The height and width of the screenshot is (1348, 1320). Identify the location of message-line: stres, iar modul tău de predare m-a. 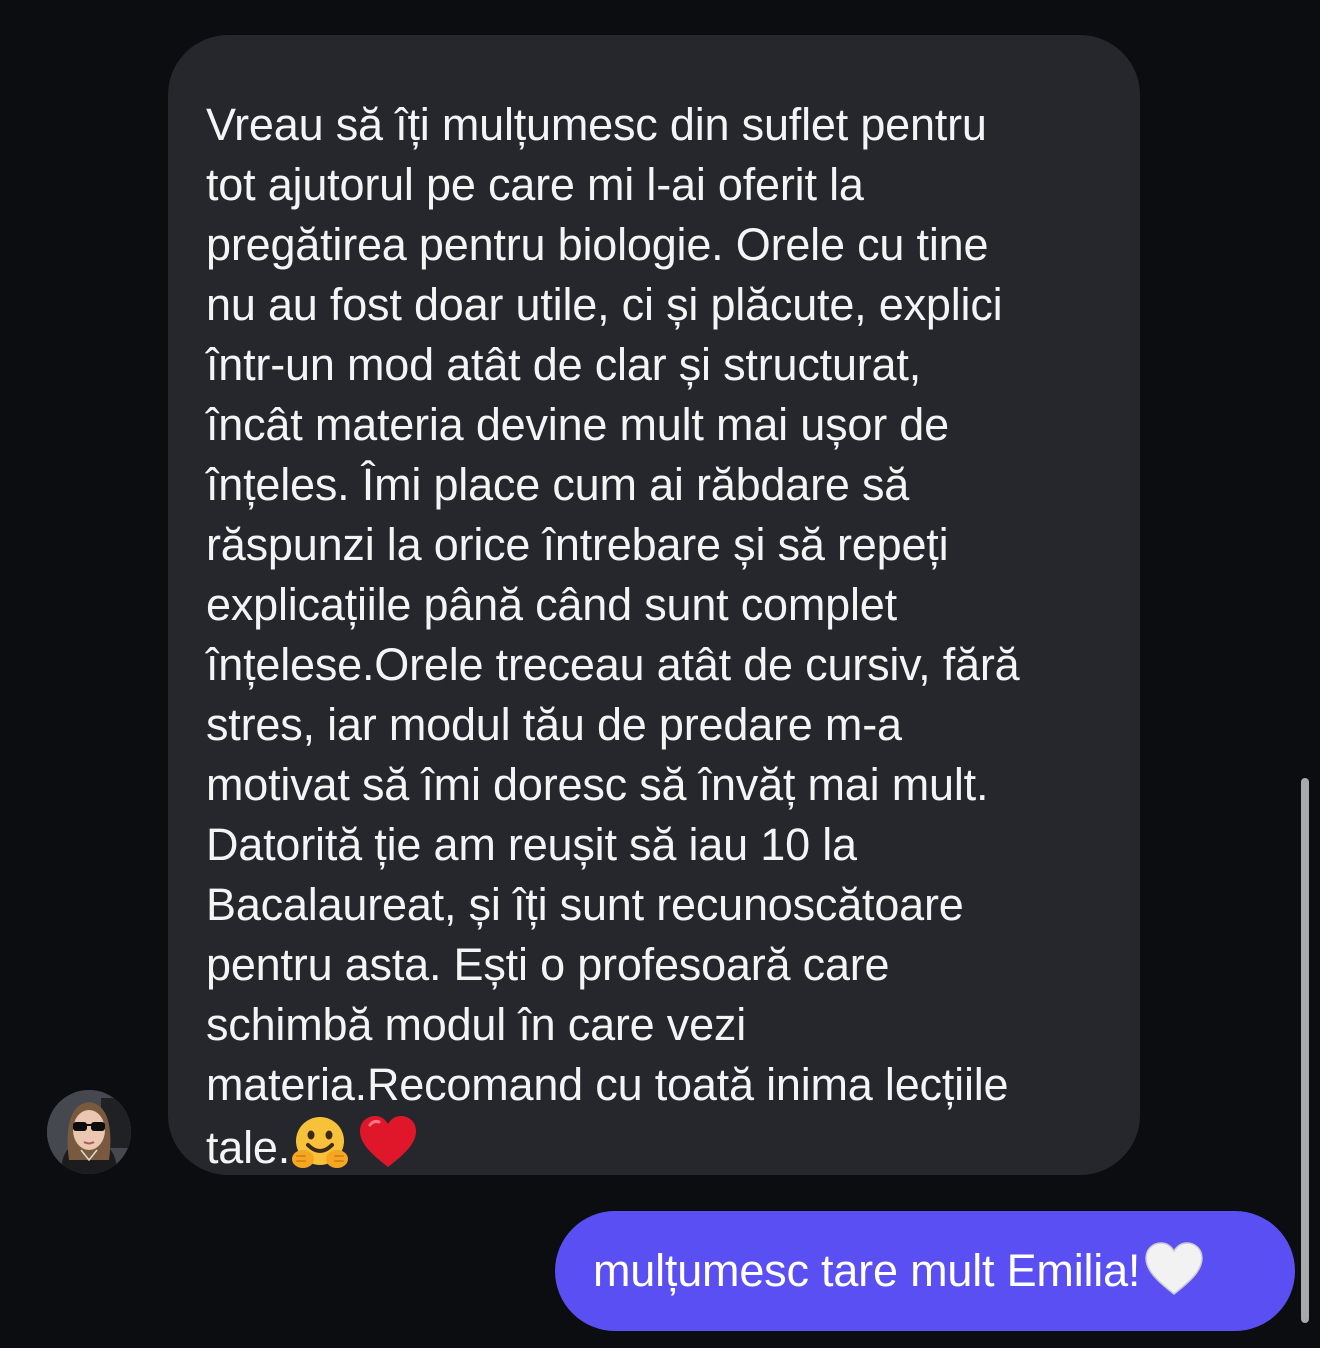
(554, 724).